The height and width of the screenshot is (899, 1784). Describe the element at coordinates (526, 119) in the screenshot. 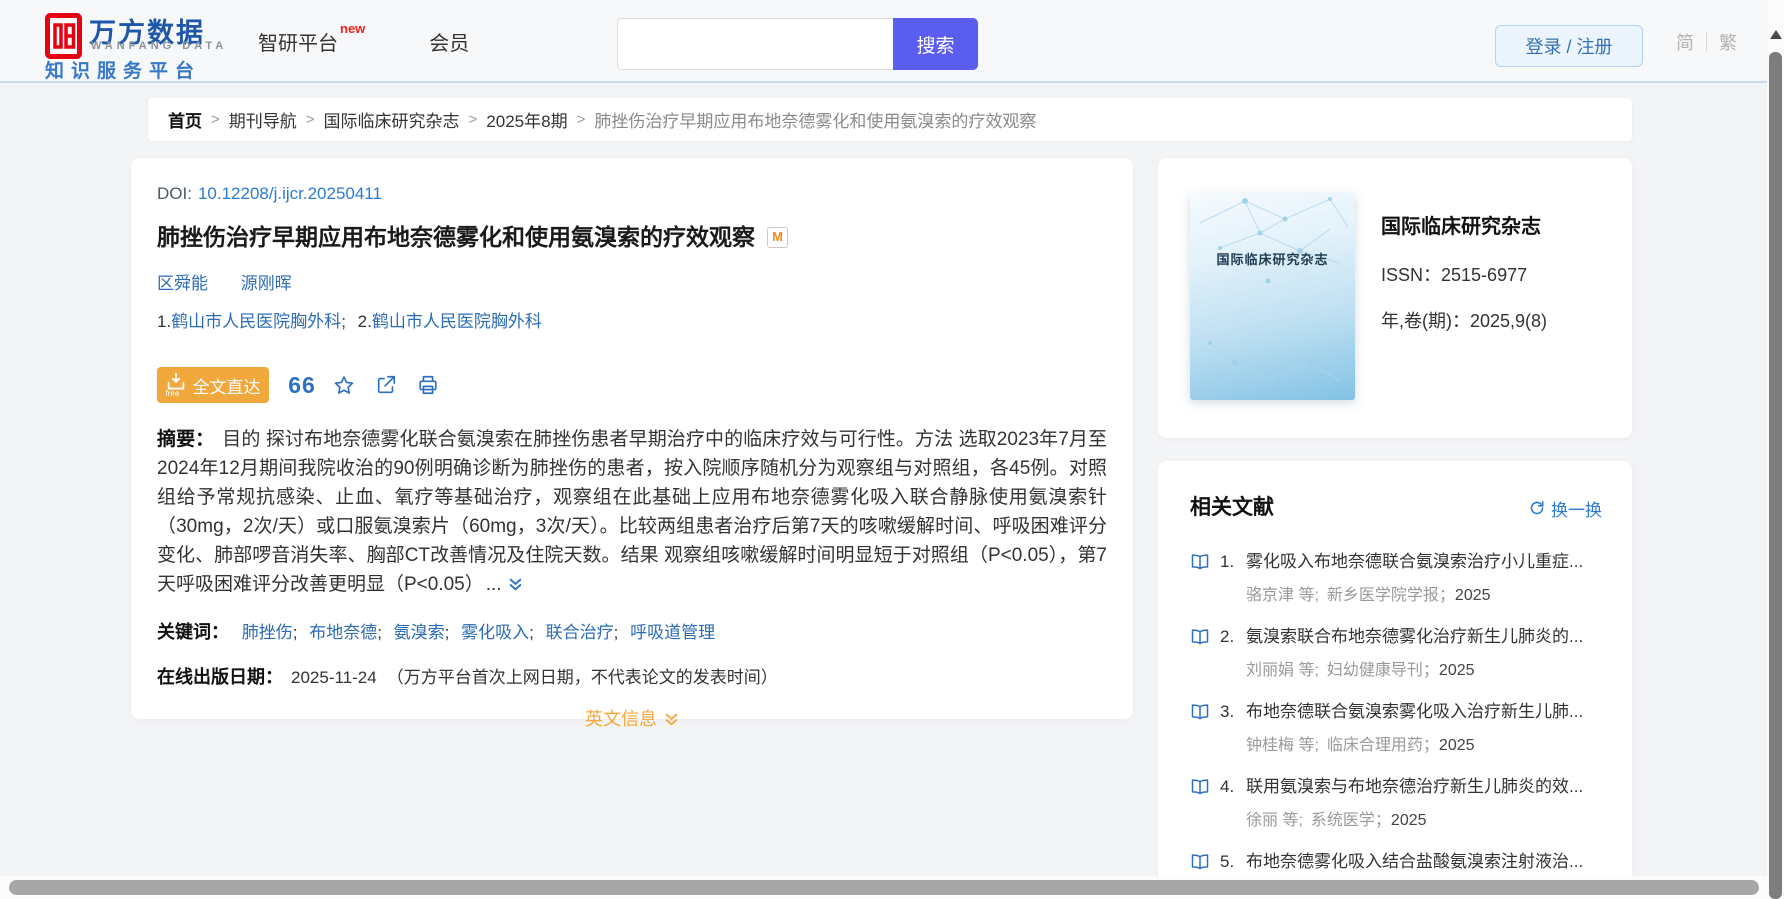

I see `breadcrumb-item: 2025年8期` at that location.